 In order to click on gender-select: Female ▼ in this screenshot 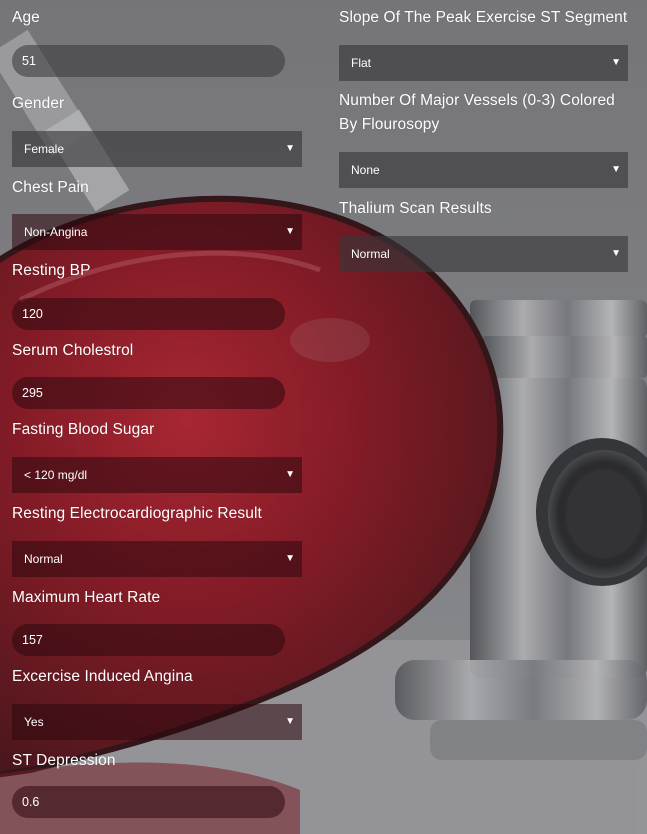, I will do `click(157, 149)`.